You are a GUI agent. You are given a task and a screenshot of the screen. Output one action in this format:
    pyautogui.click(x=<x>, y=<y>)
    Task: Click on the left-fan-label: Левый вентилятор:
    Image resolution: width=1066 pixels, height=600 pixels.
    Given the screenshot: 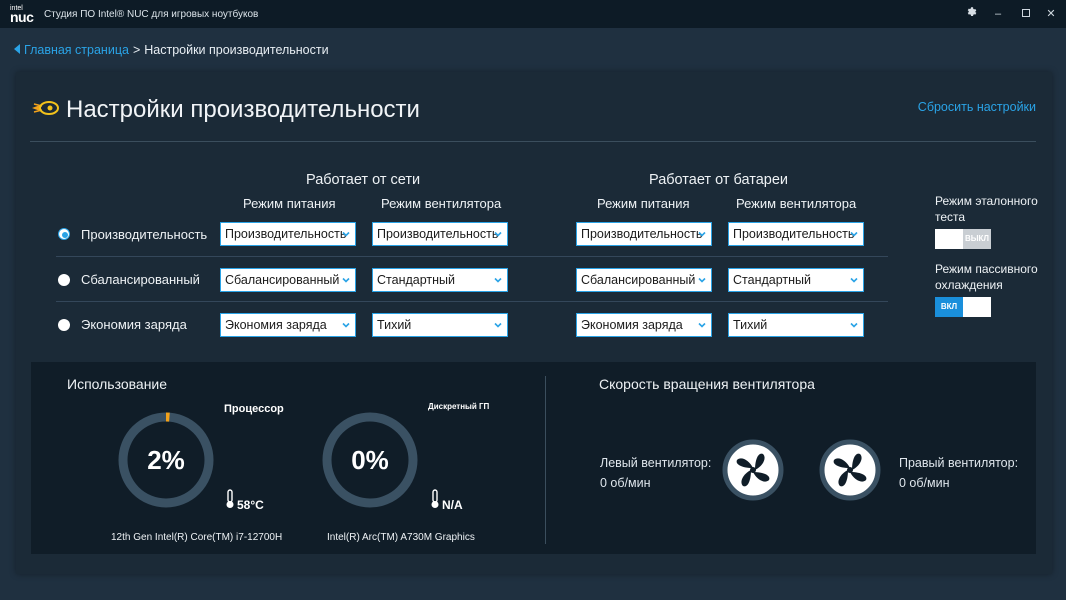 What is the action you would take?
    pyautogui.click(x=656, y=463)
    